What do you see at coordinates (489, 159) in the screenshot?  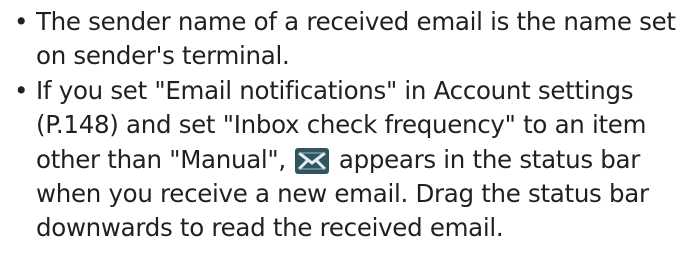 I see `note-text-segment: appears in the status bar` at bounding box center [489, 159].